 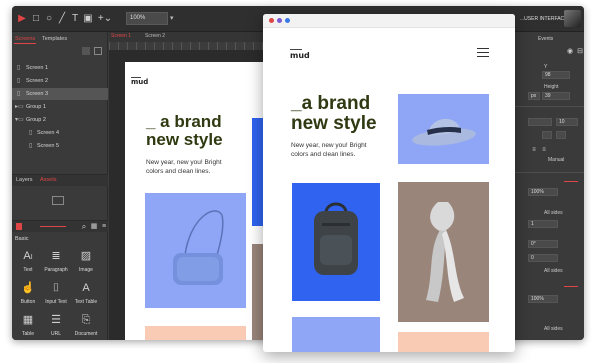 What do you see at coordinates (58, 200) in the screenshot?
I see `image-placeholder-icon` at bounding box center [58, 200].